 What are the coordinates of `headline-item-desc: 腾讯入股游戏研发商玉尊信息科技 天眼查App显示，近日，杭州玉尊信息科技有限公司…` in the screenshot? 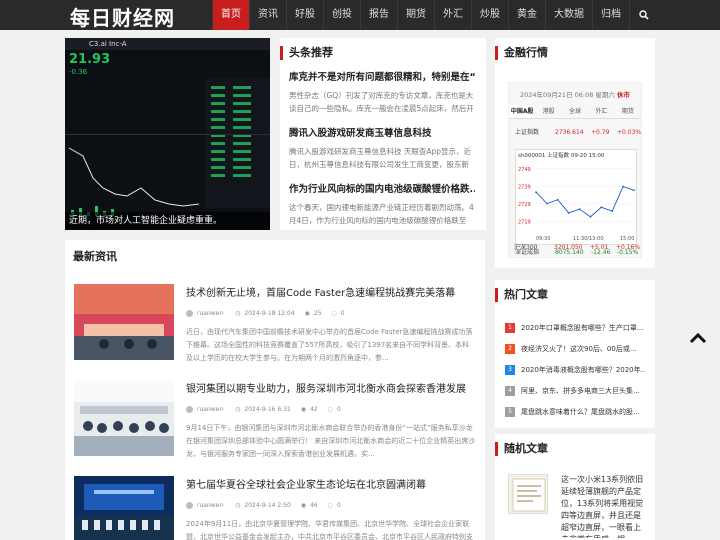 It's located at (380, 158).